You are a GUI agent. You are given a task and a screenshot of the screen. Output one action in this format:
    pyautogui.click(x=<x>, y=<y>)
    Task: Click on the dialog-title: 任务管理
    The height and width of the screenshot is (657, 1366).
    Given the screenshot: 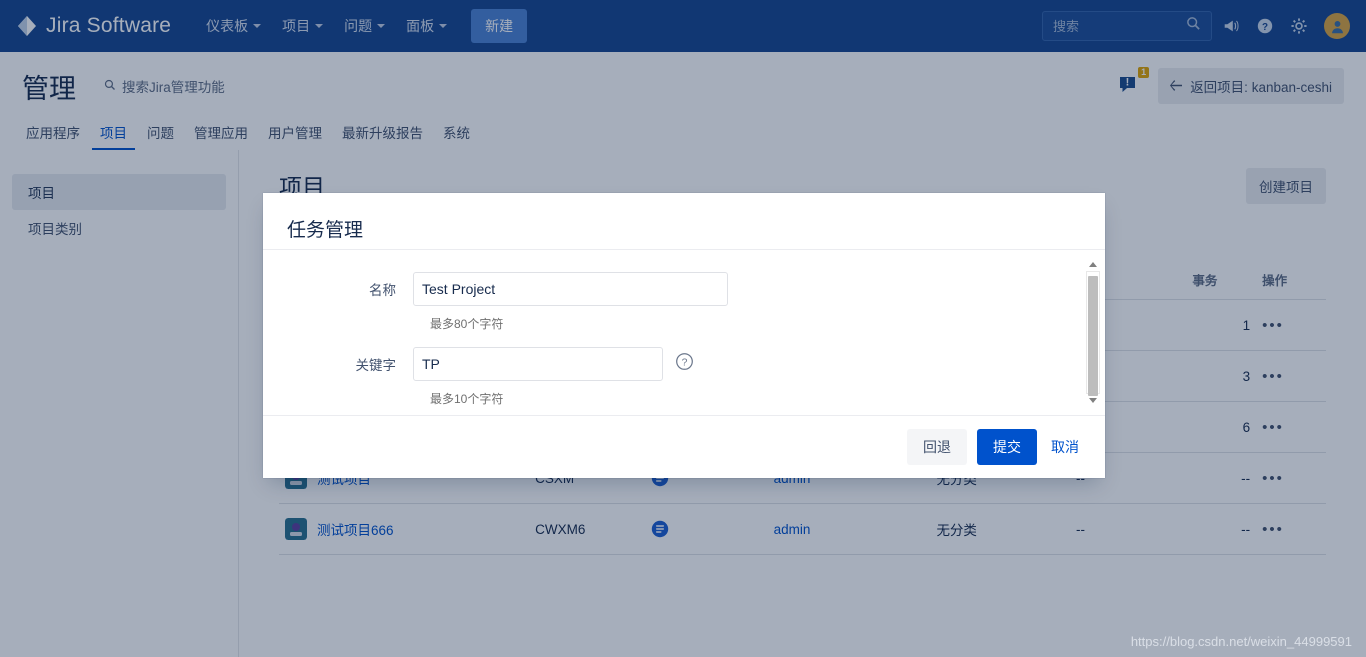 What is the action you would take?
    pyautogui.click(x=325, y=230)
    